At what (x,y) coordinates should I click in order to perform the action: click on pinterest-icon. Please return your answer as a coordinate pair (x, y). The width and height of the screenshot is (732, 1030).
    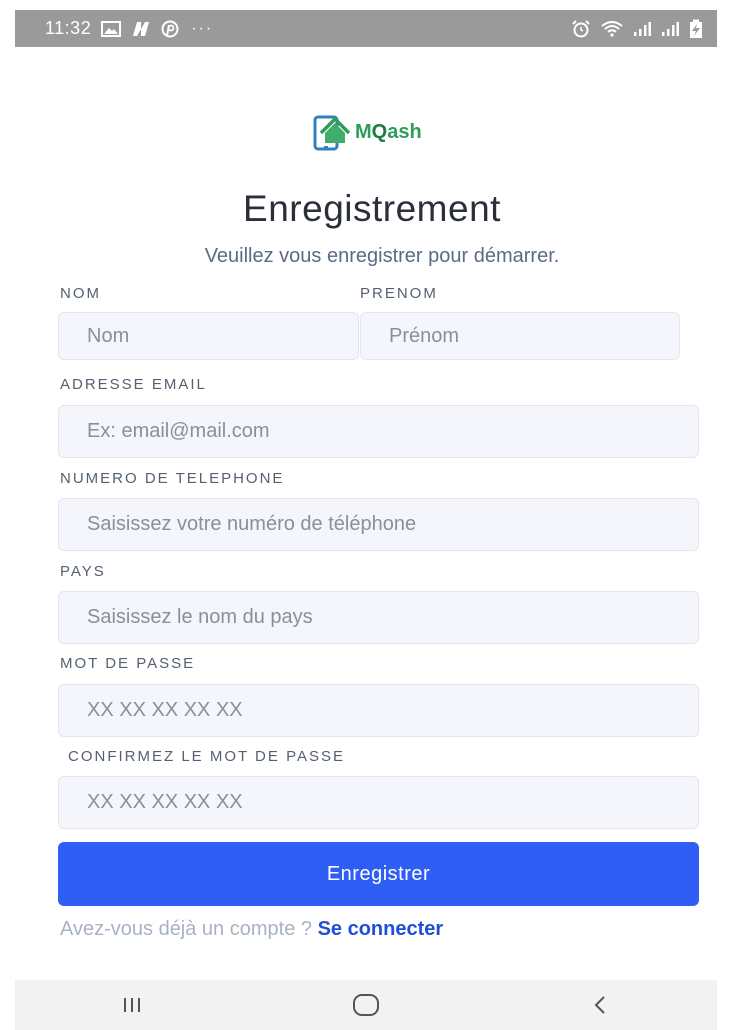
    Looking at the image, I should click on (170, 29).